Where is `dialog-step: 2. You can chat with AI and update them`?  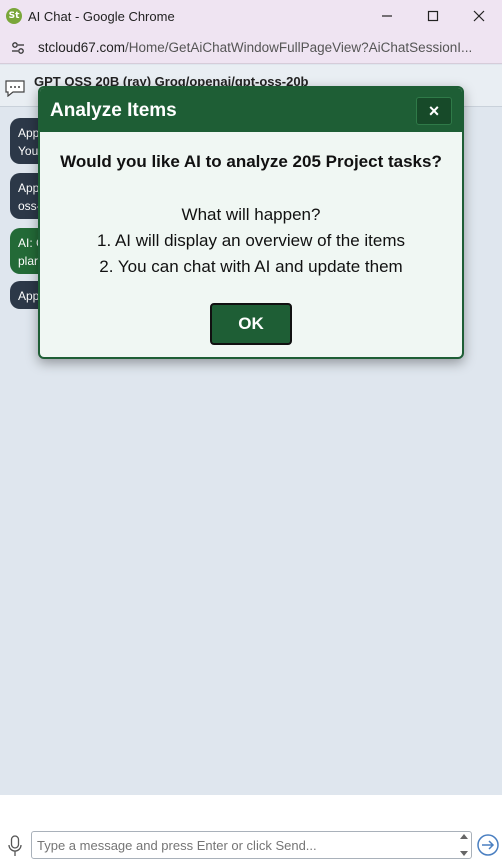
dialog-step: 2. You can chat with AI and update them is located at coordinates (251, 266).